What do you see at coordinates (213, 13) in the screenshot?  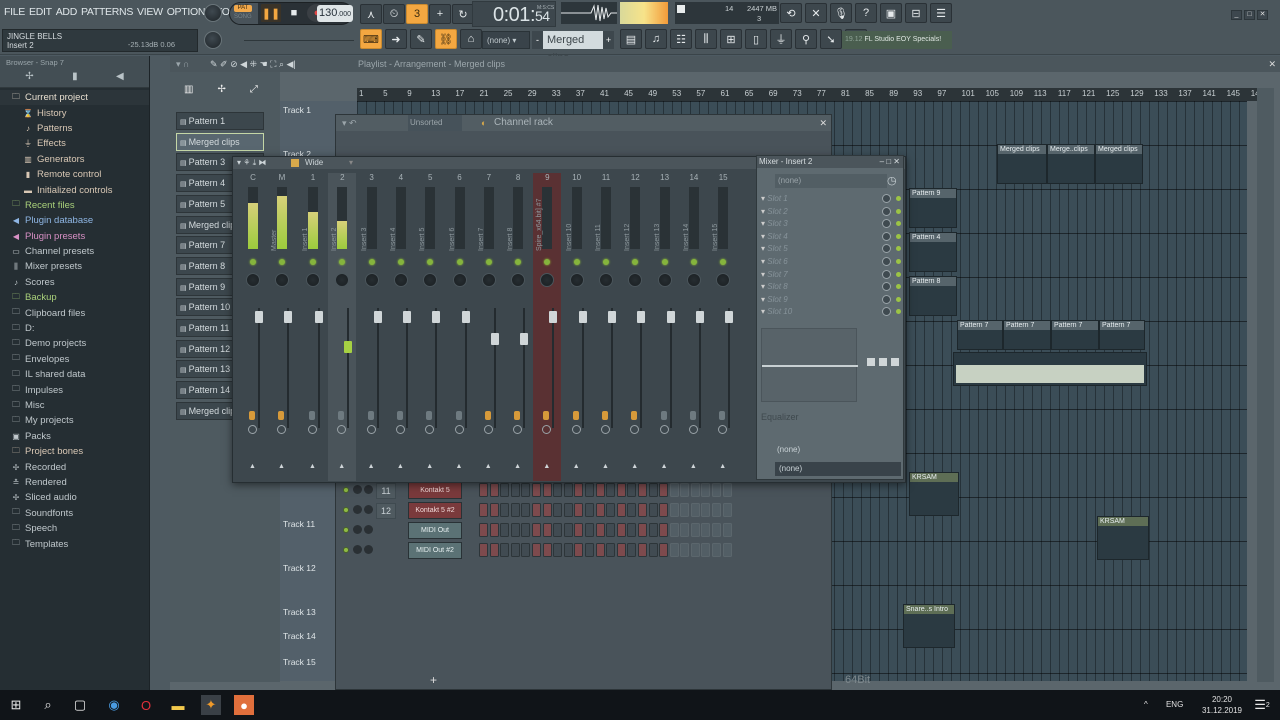 I see `main-volume-knob` at bounding box center [213, 13].